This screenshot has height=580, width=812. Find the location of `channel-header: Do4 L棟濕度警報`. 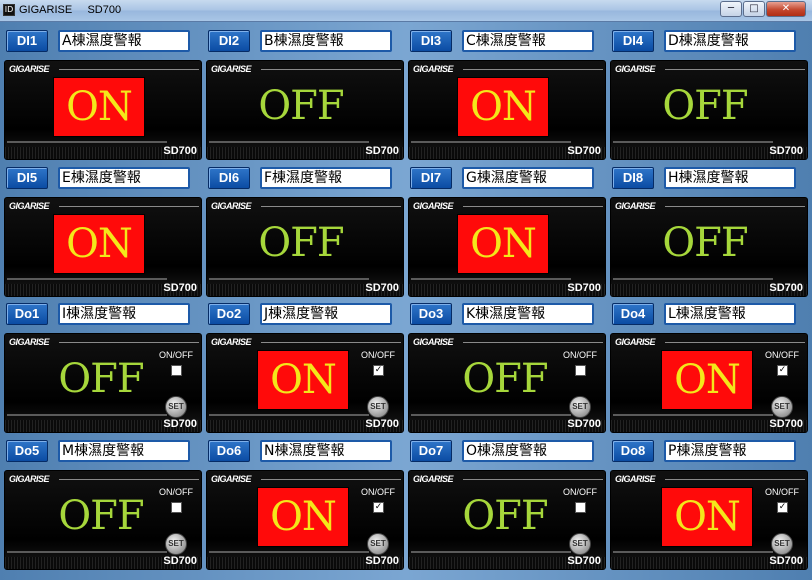

channel-header: Do4 L棟濕度警報 is located at coordinates (708, 312).